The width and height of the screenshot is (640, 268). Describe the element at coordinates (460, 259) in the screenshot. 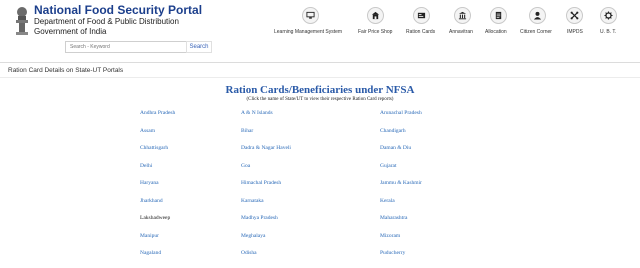

I see `state-link: Puducherry` at that location.